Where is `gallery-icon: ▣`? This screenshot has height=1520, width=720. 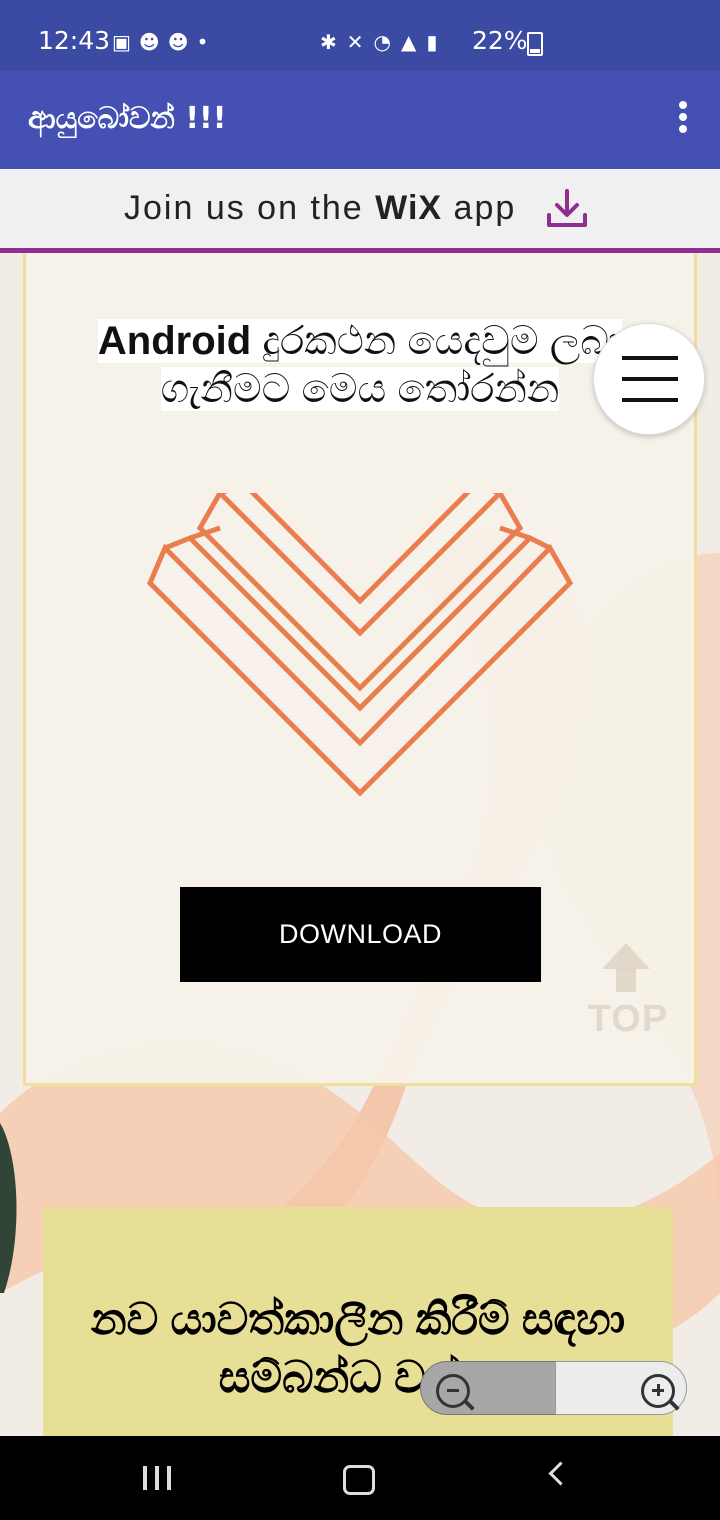
gallery-icon: ▣ is located at coordinates (121, 42).